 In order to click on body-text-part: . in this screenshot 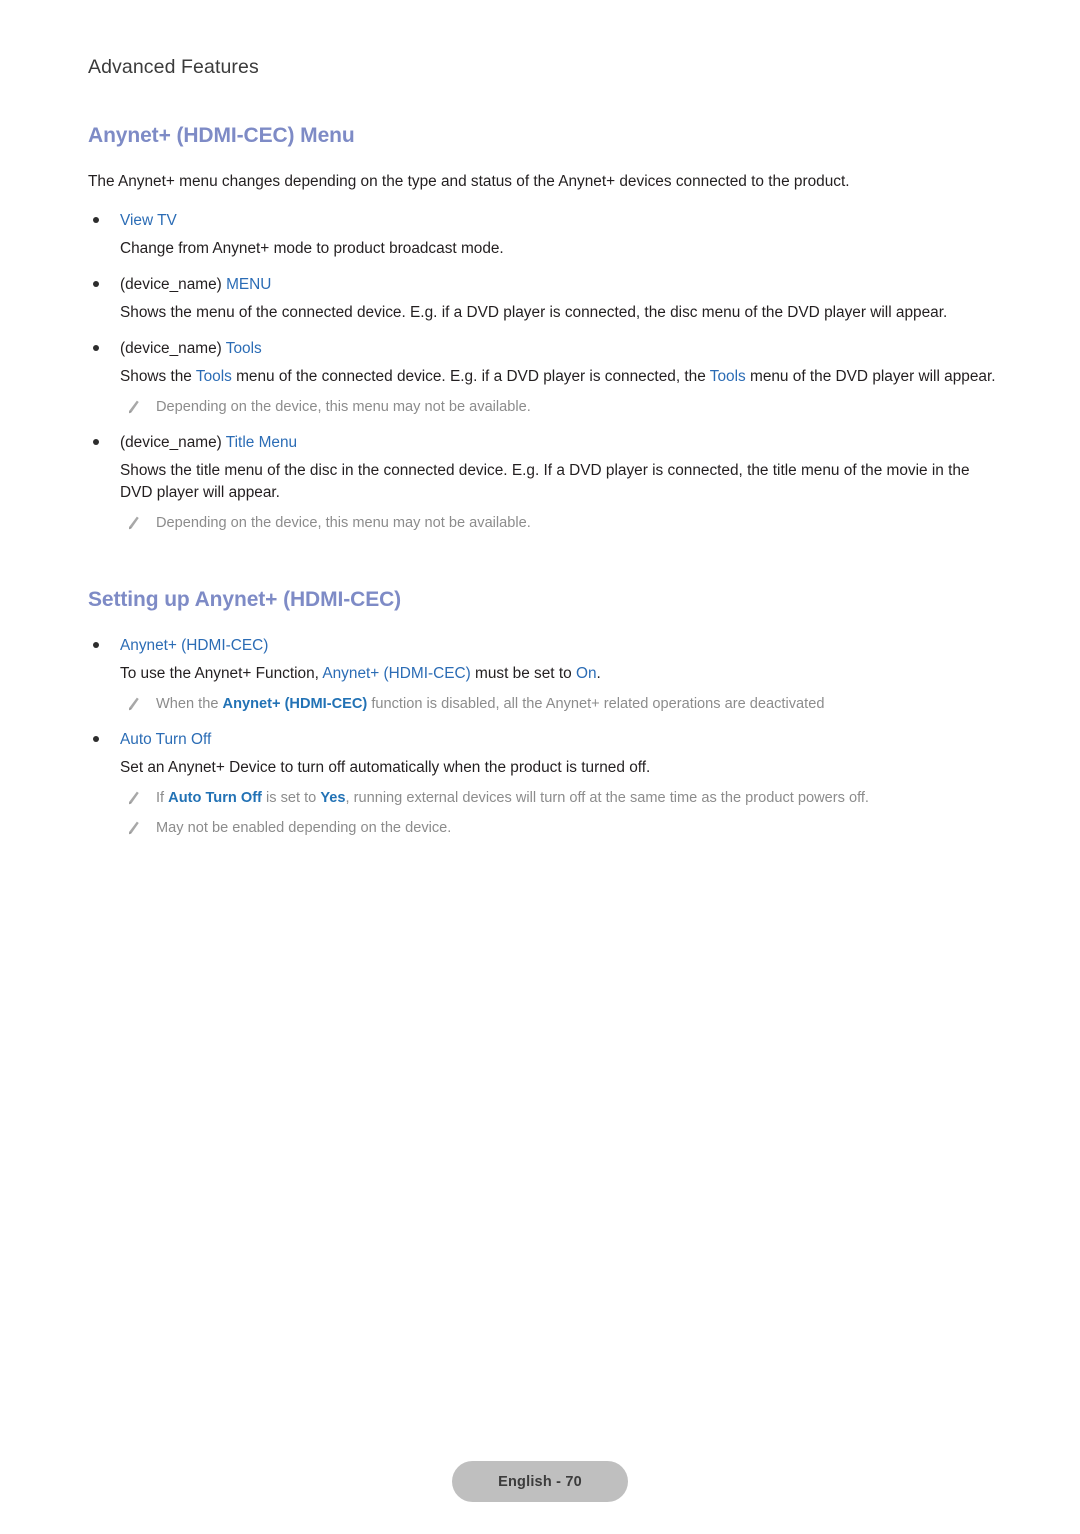, I will do `click(598, 674)`.